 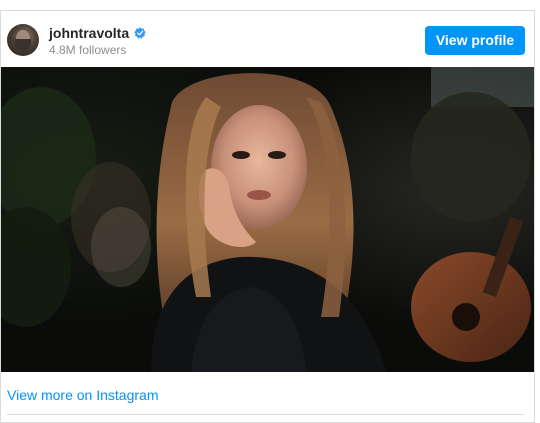 I want to click on follower-count: 4.8M followers, so click(x=88, y=50).